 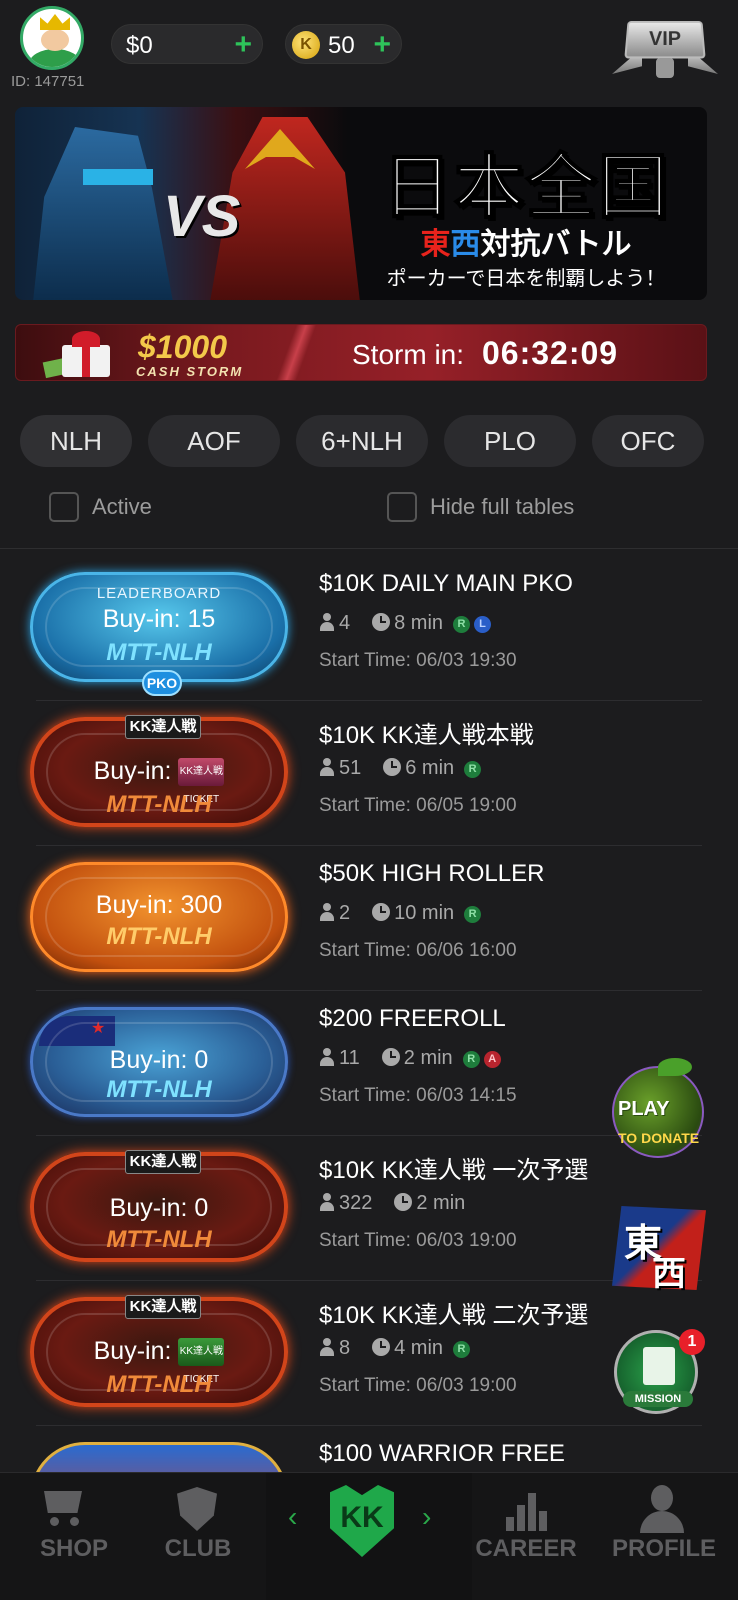 What do you see at coordinates (418, 660) in the screenshot?
I see `start-time: Start Time: 06/03 19:30` at bounding box center [418, 660].